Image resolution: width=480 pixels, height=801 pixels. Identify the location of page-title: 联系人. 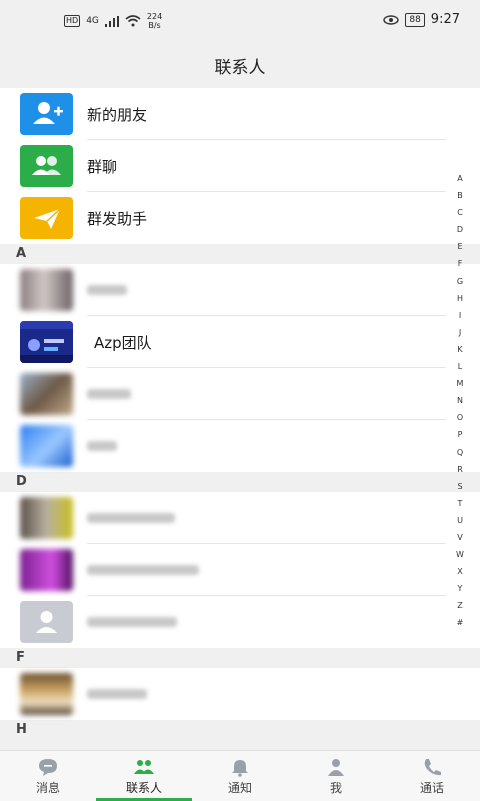
(240, 67).